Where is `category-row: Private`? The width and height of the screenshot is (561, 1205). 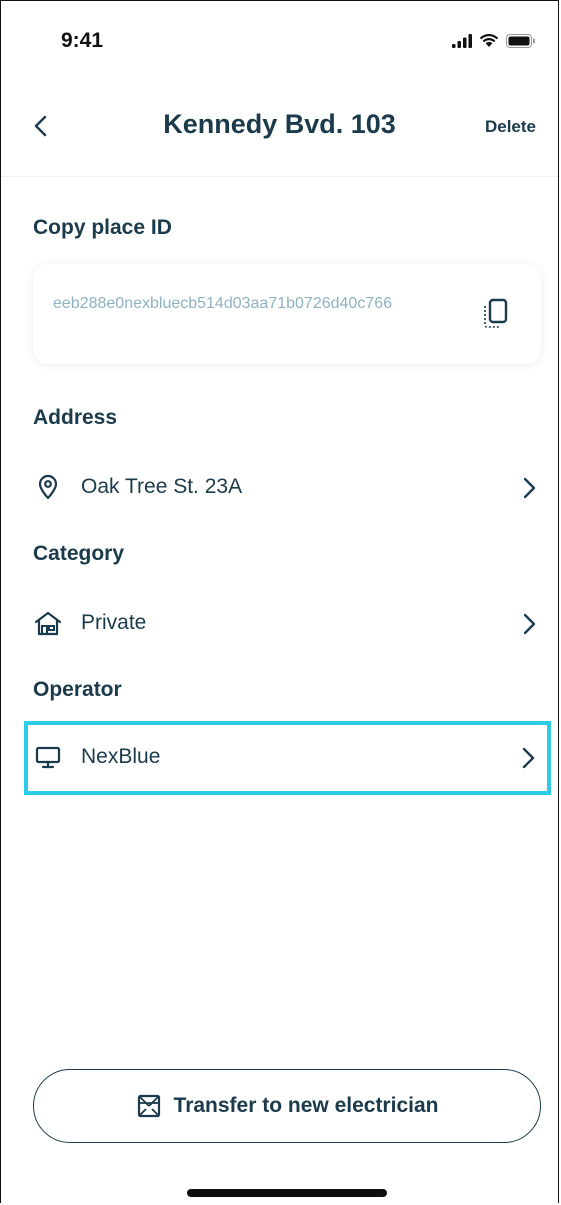
category-row: Private is located at coordinates (286, 624).